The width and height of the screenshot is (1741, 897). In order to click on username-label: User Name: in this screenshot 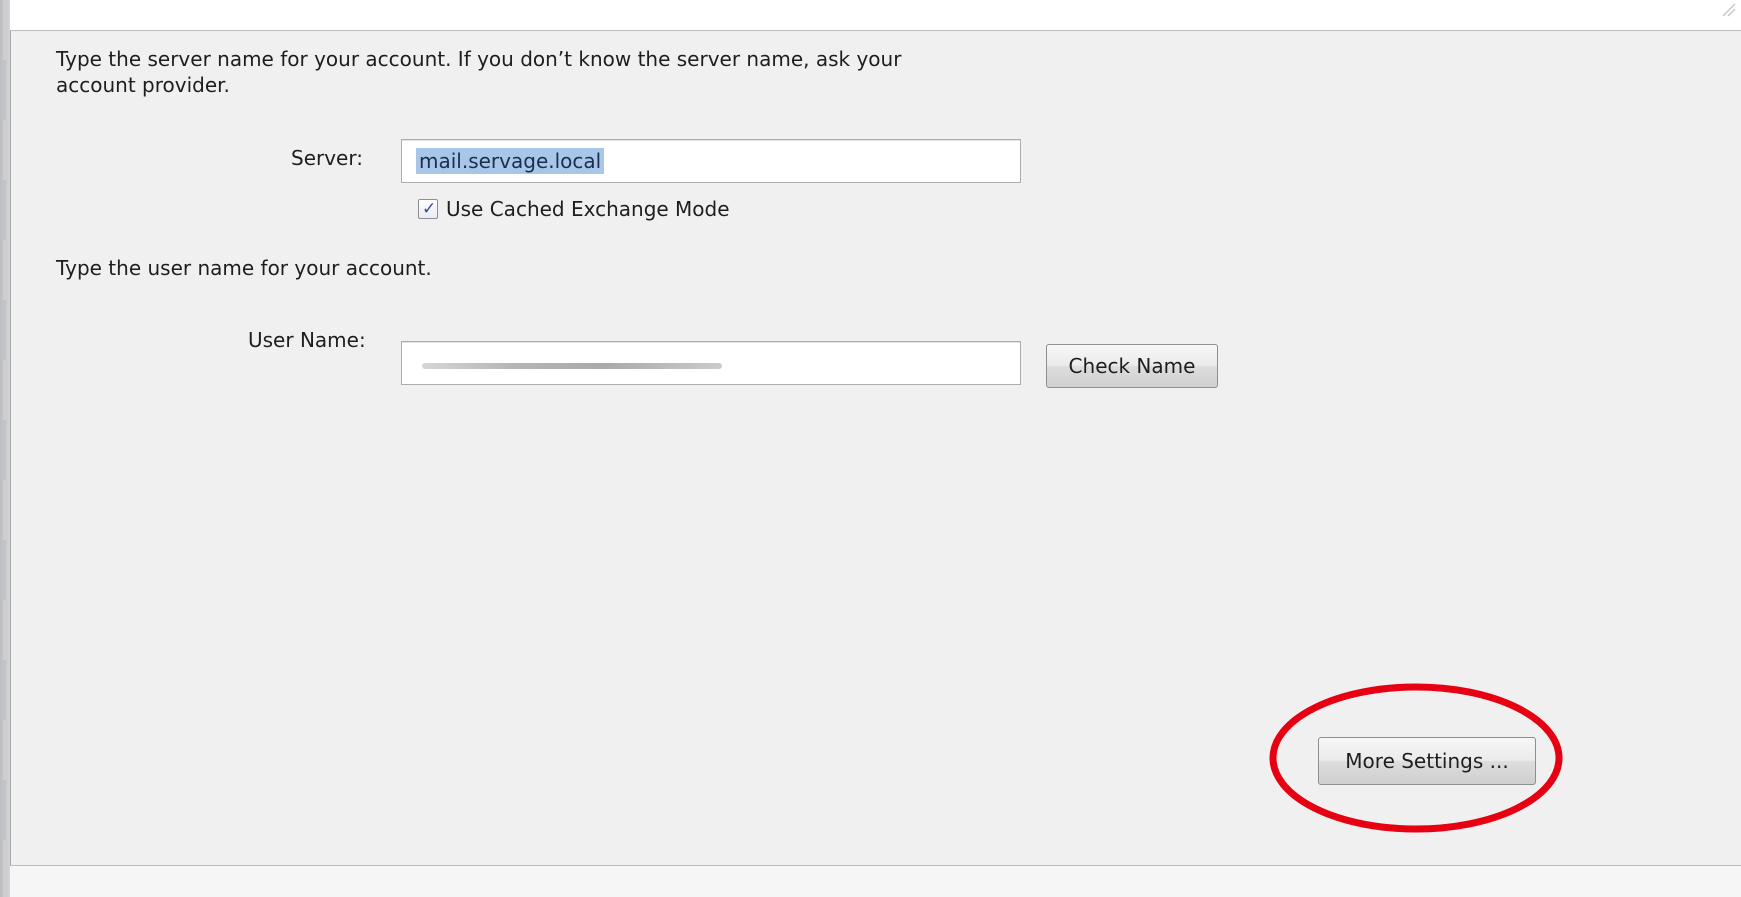, I will do `click(307, 340)`.